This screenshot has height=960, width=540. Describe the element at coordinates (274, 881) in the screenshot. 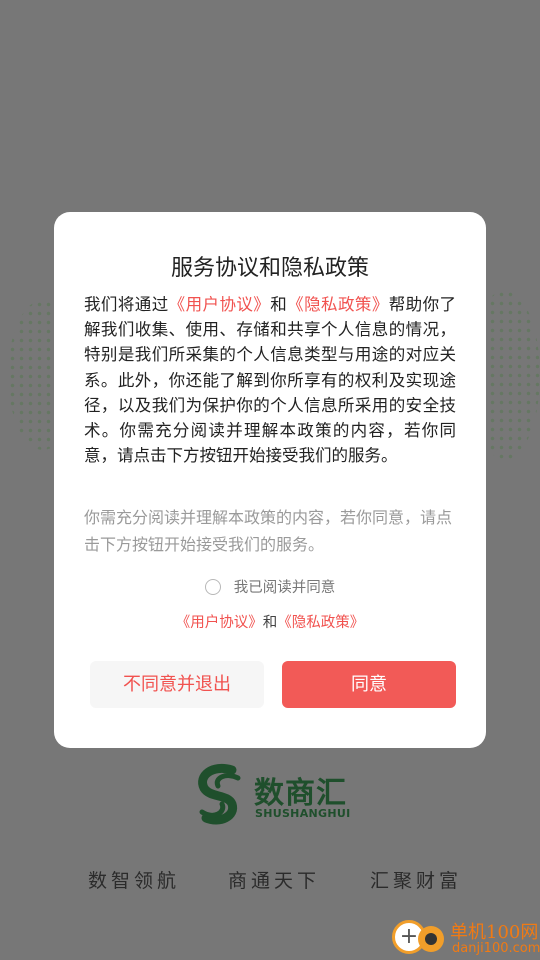

I see `slogan-2: 商通天下` at that location.